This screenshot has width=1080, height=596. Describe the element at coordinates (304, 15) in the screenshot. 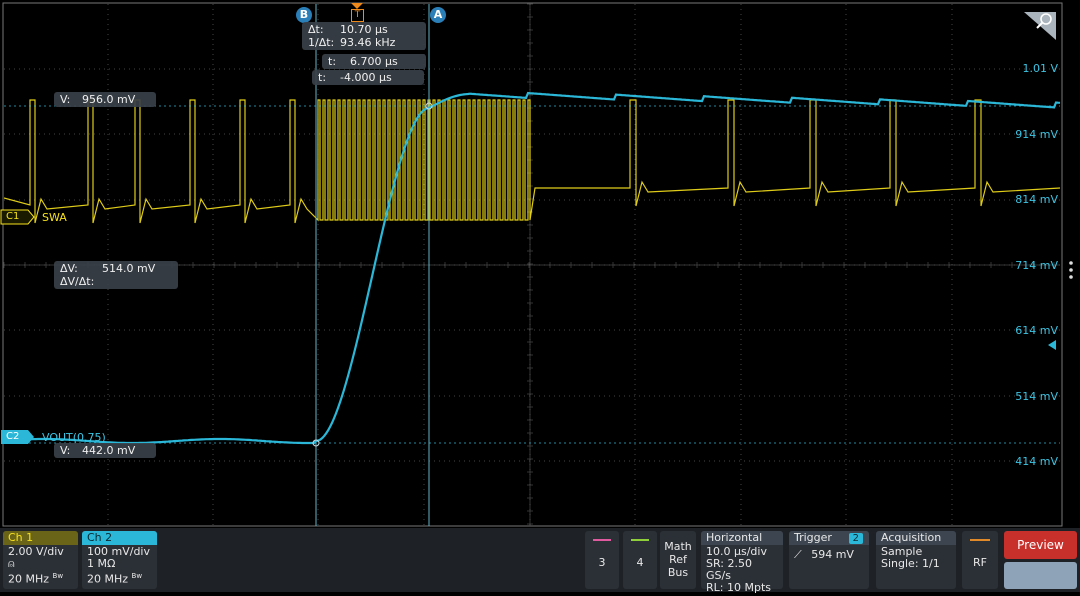

I see `cursor-b-handle: B` at that location.